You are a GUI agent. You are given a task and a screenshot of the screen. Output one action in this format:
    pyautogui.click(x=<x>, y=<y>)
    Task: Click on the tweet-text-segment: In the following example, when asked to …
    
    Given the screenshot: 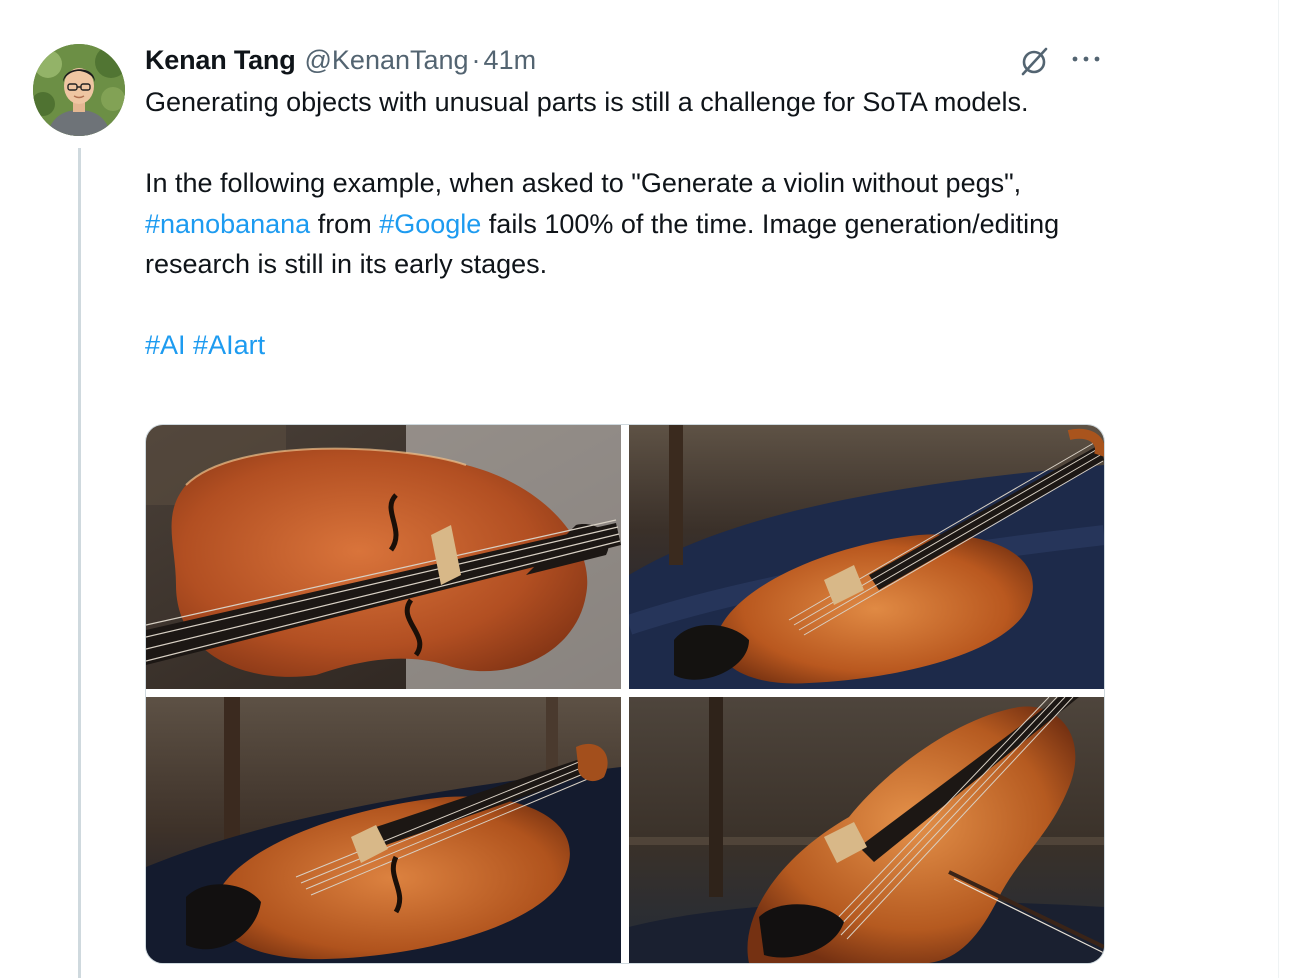 What is the action you would take?
    pyautogui.click(x=583, y=183)
    